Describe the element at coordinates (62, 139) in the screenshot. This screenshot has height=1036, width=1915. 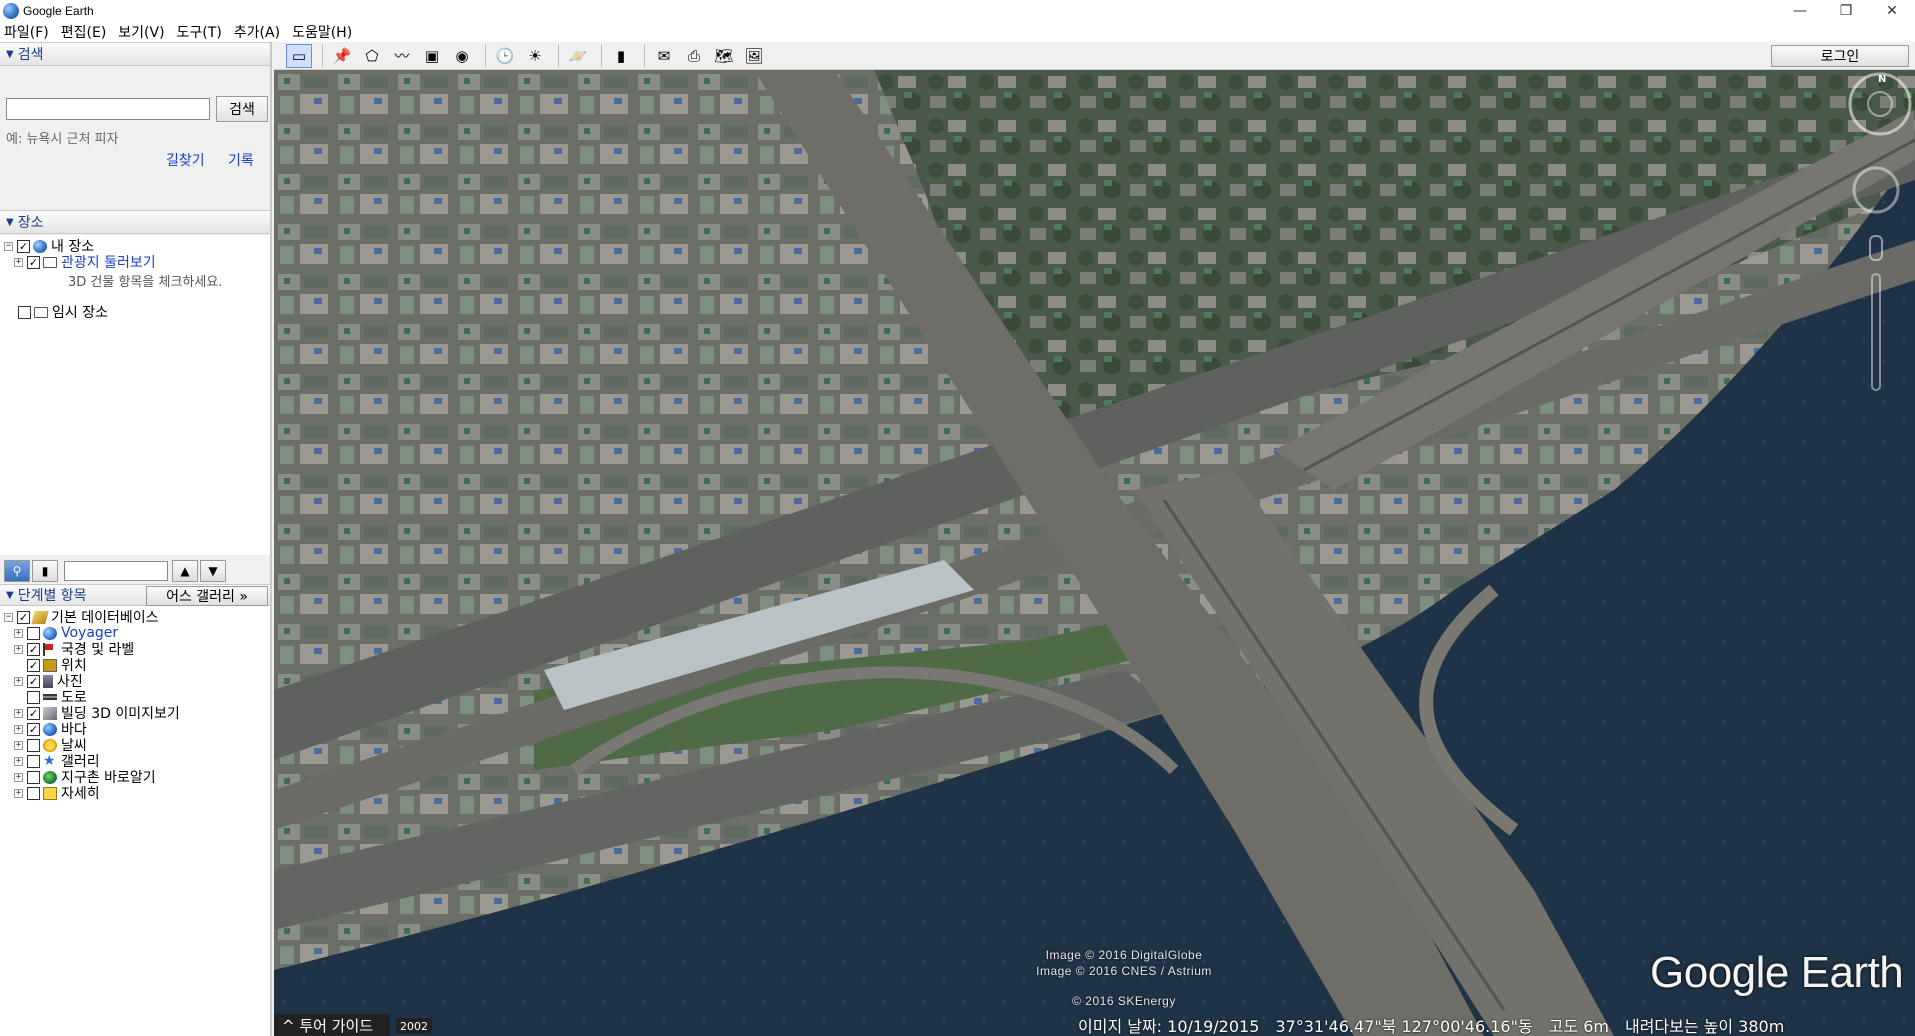
I see `search-example-text: 예: 뉴욕시 근처 피자` at that location.